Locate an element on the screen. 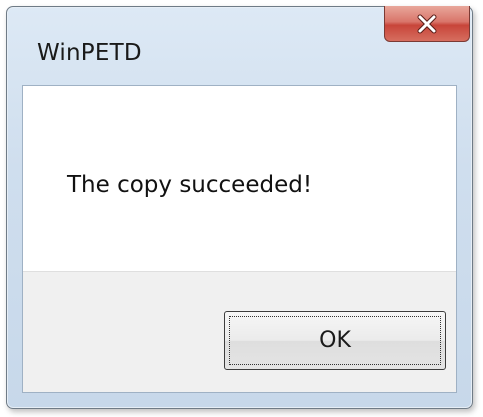 This screenshot has height=417, width=483. close-button is located at coordinates (427, 24).